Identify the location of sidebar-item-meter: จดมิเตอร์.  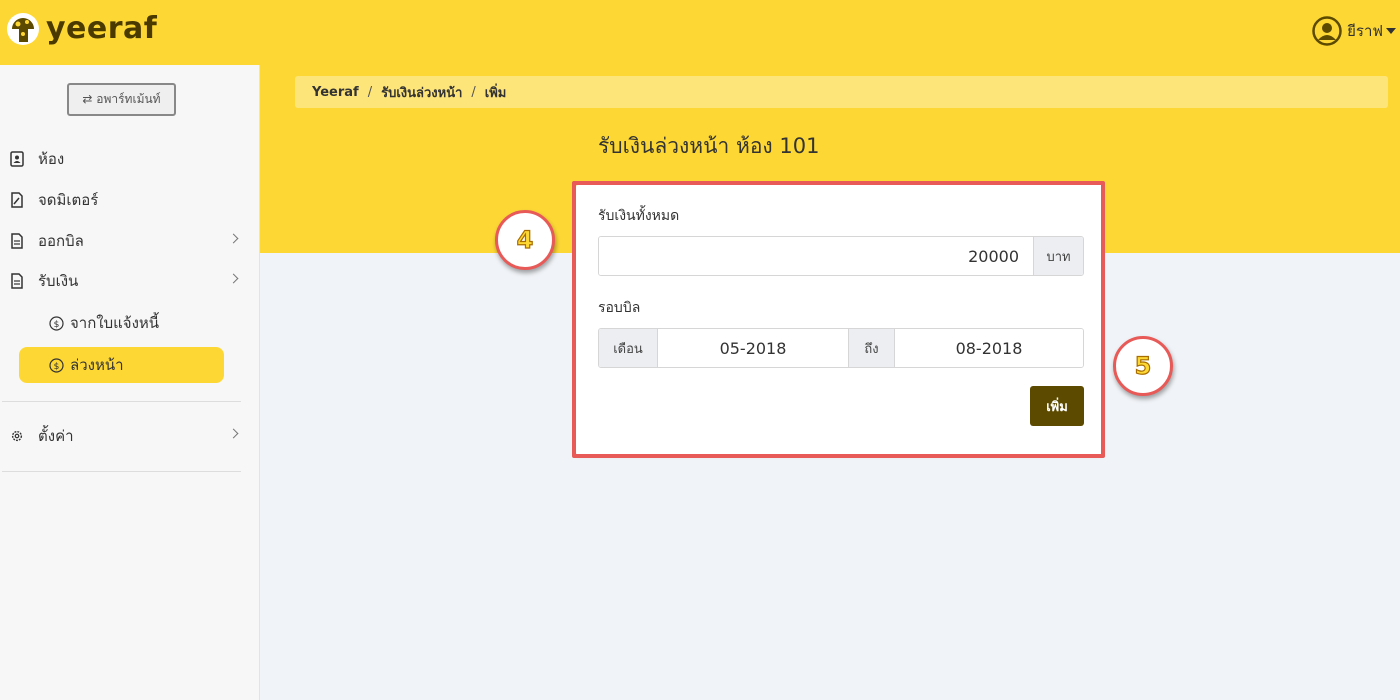
(129, 200).